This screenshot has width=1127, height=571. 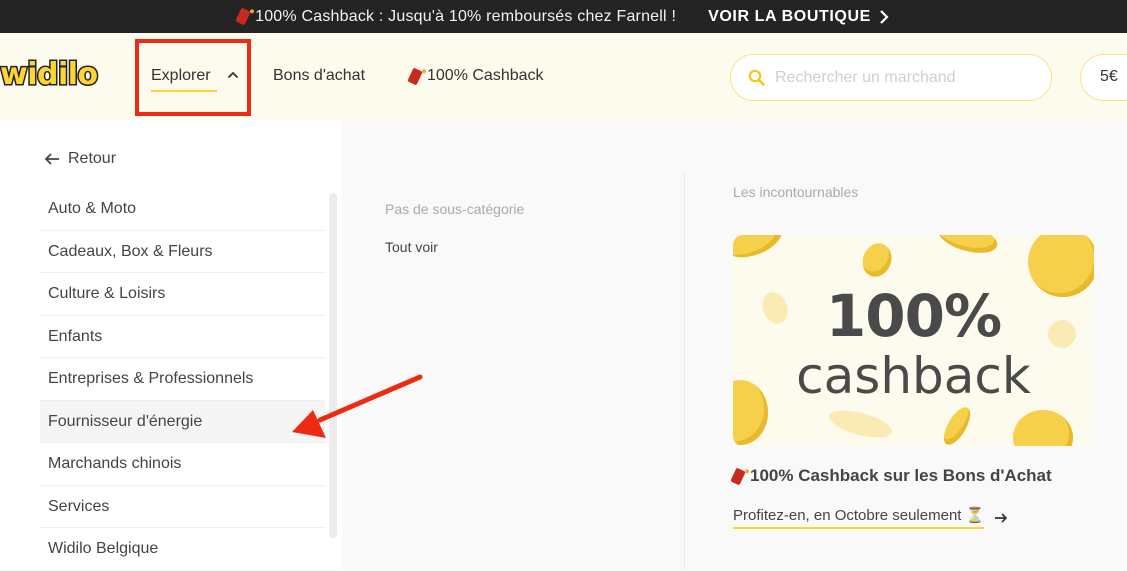 I want to click on category-item: Culture & Loisirs, so click(x=182, y=294).